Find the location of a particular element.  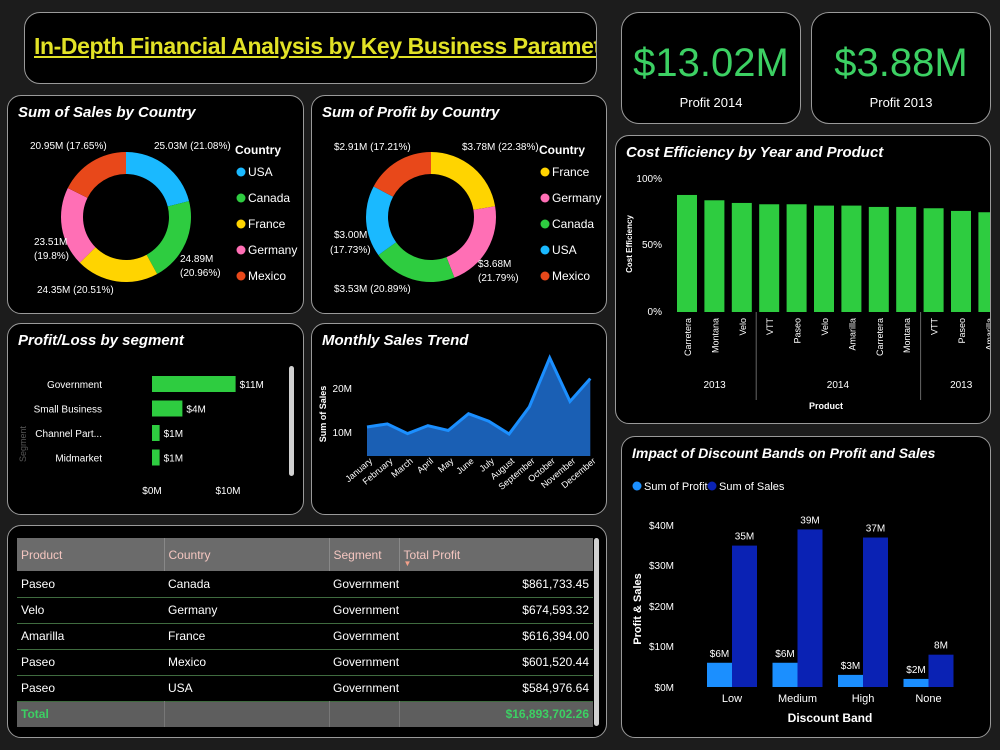

column-header-product: Product is located at coordinates (91, 554).